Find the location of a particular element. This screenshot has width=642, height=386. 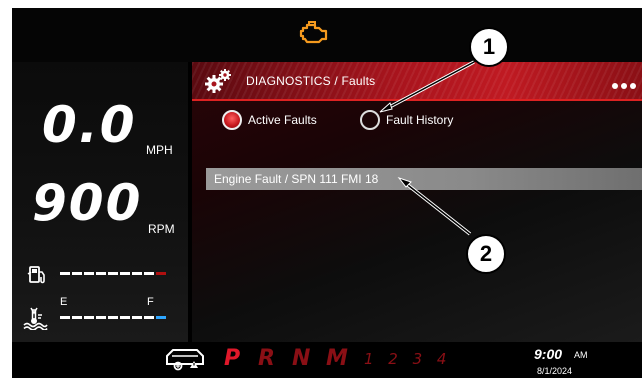

callout-arrows is located at coordinates (427, 148).